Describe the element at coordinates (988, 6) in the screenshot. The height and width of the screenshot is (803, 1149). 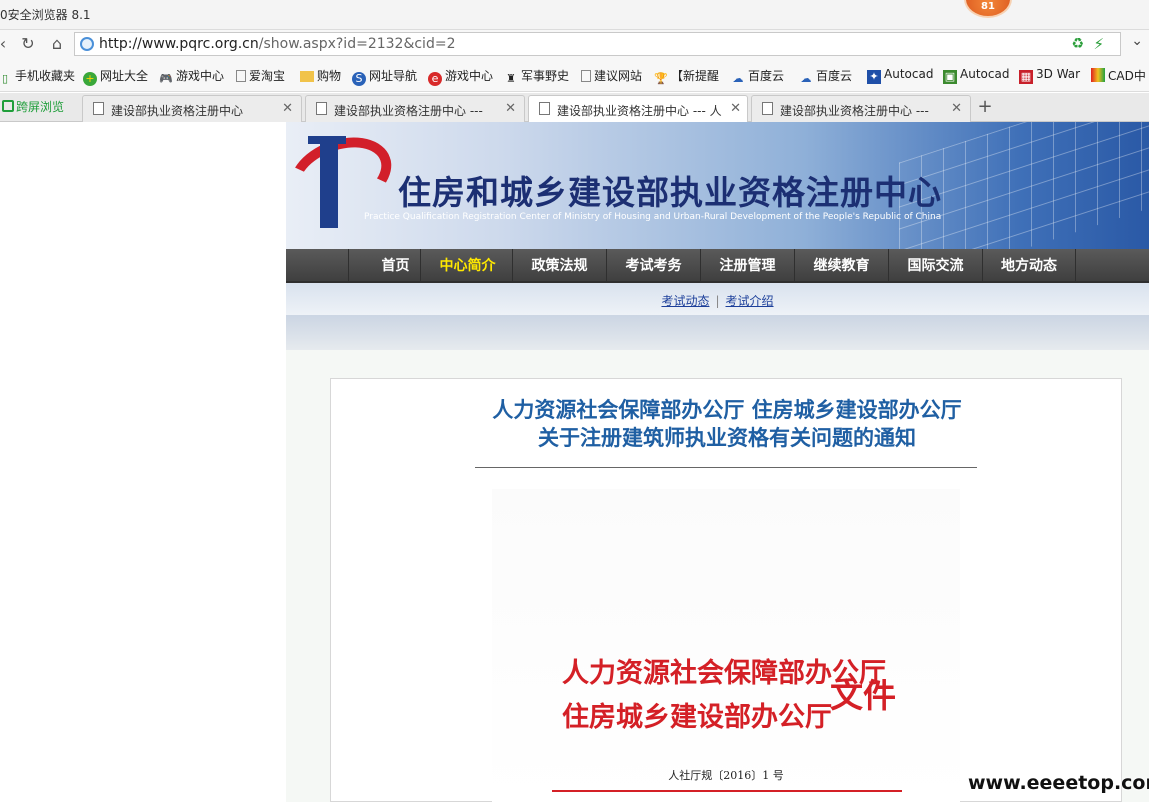
I see `notification-count: 81` at that location.